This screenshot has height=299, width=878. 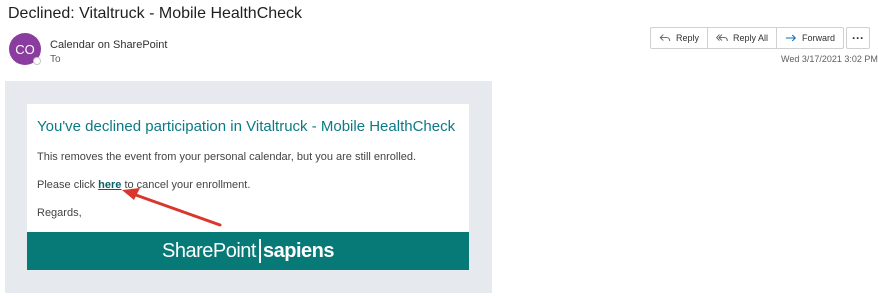 What do you see at coordinates (259, 251) in the screenshot?
I see `logo-divider` at bounding box center [259, 251].